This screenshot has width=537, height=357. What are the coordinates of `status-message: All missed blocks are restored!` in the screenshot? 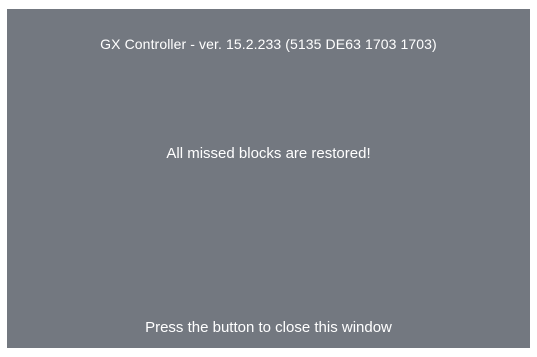 It's located at (268, 153).